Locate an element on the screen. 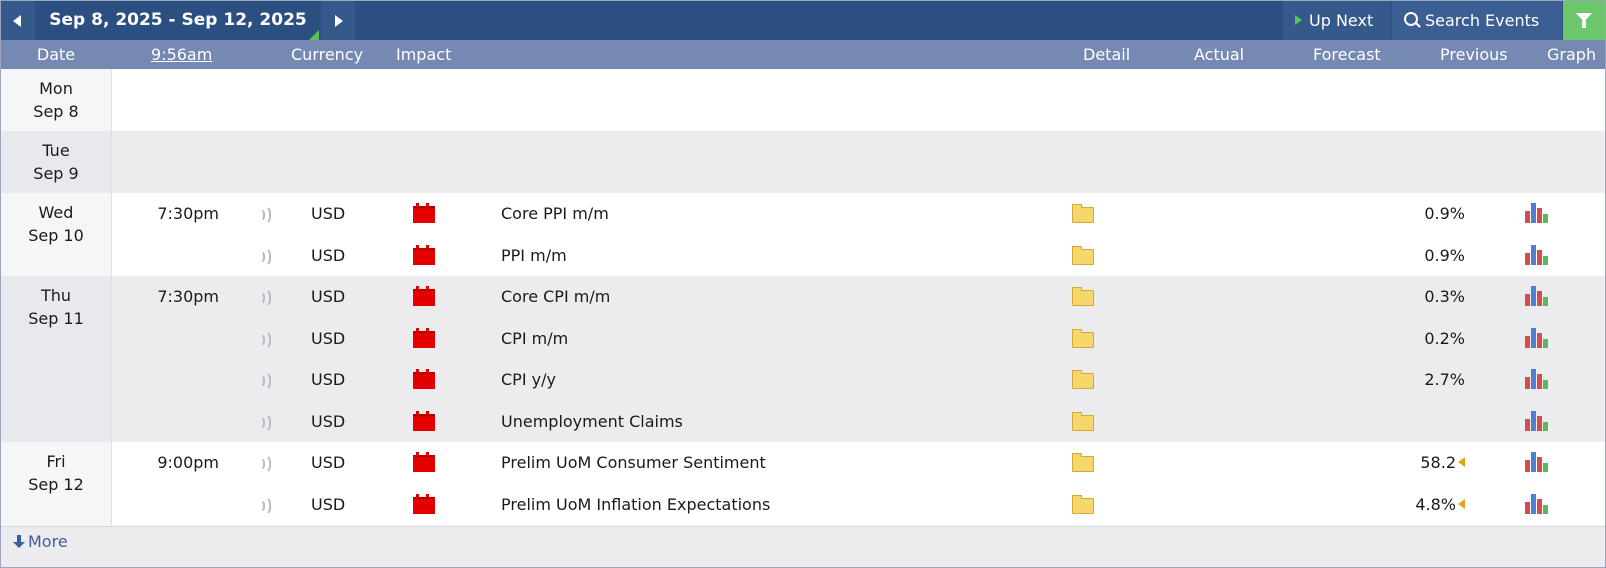  search-events-label: Search Events is located at coordinates (1482, 20).